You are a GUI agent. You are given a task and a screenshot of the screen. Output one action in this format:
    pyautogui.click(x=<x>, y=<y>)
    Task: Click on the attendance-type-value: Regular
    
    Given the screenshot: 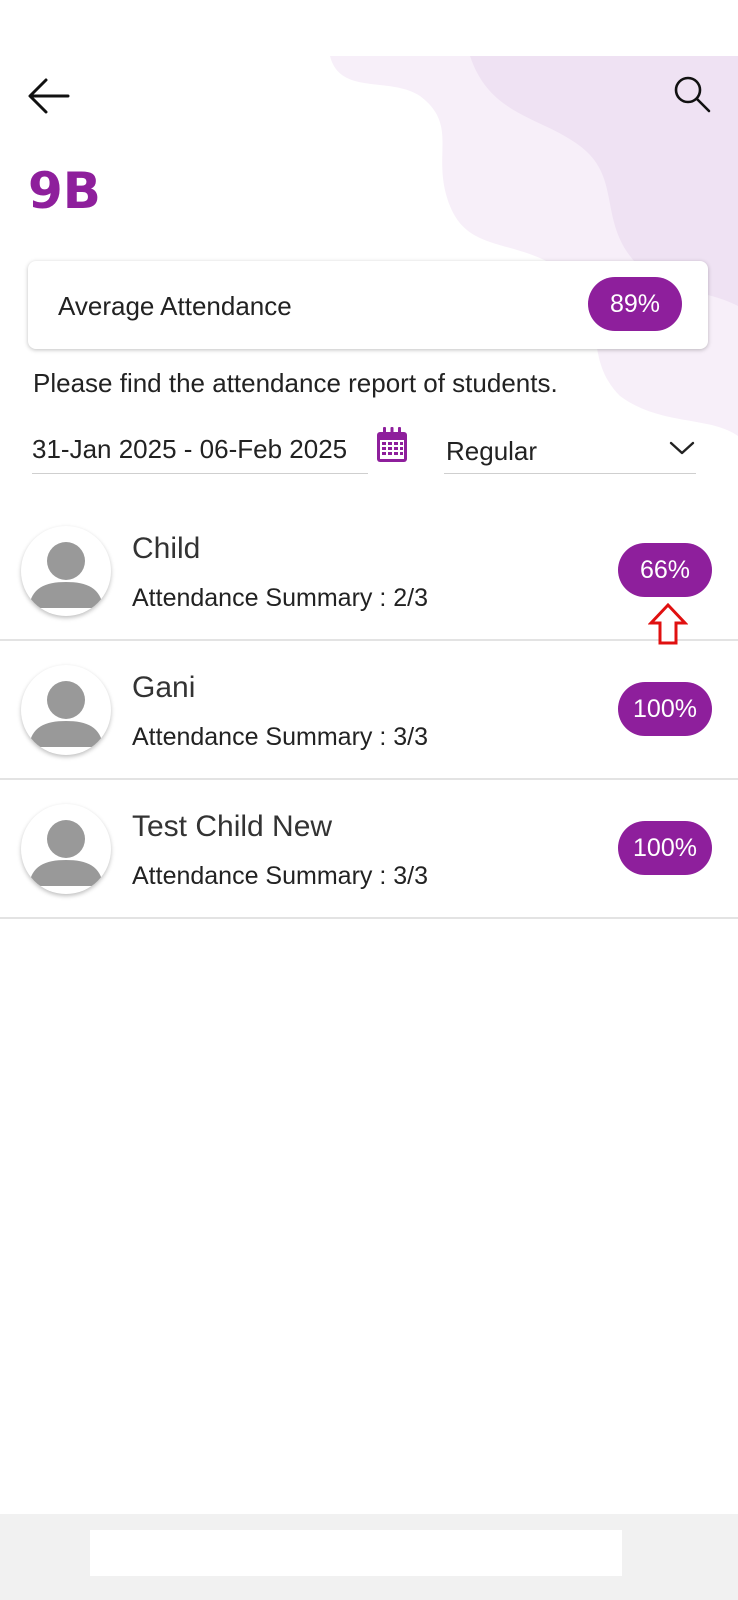 What is the action you would take?
    pyautogui.click(x=492, y=451)
    